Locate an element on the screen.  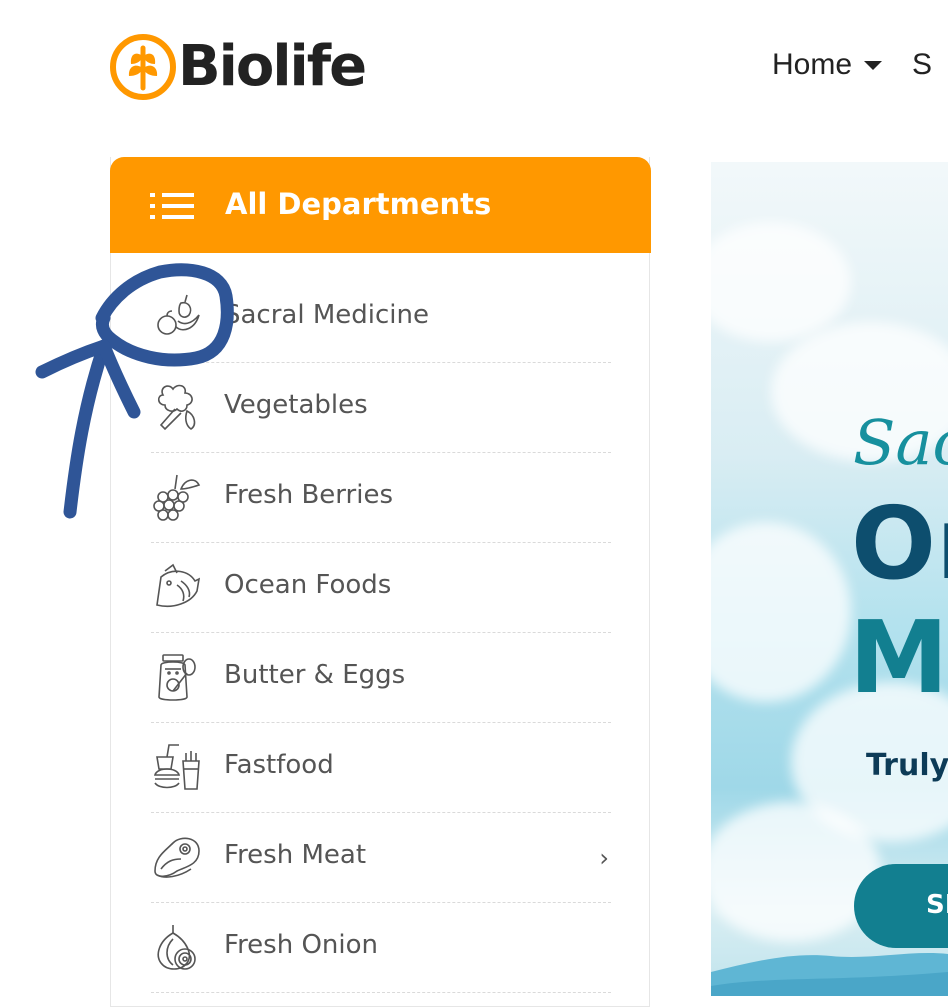
department-item-sacral-medicine: Sacral Medicine is located at coordinates (381, 318).